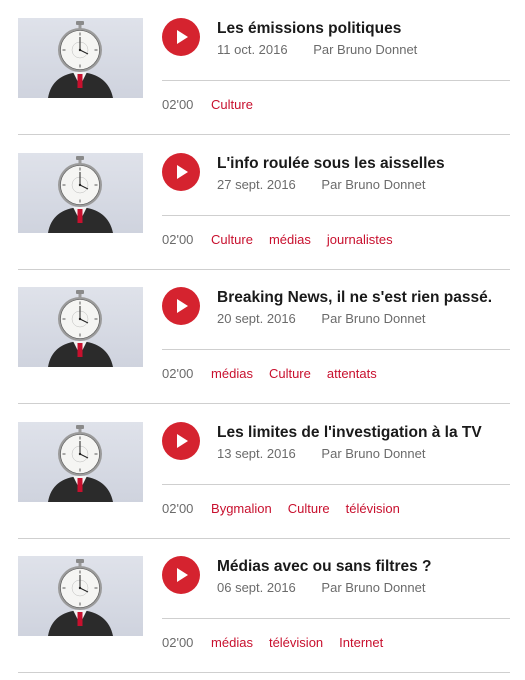 The width and height of the screenshot is (525, 680). I want to click on tag-link: Internet, so click(361, 642).